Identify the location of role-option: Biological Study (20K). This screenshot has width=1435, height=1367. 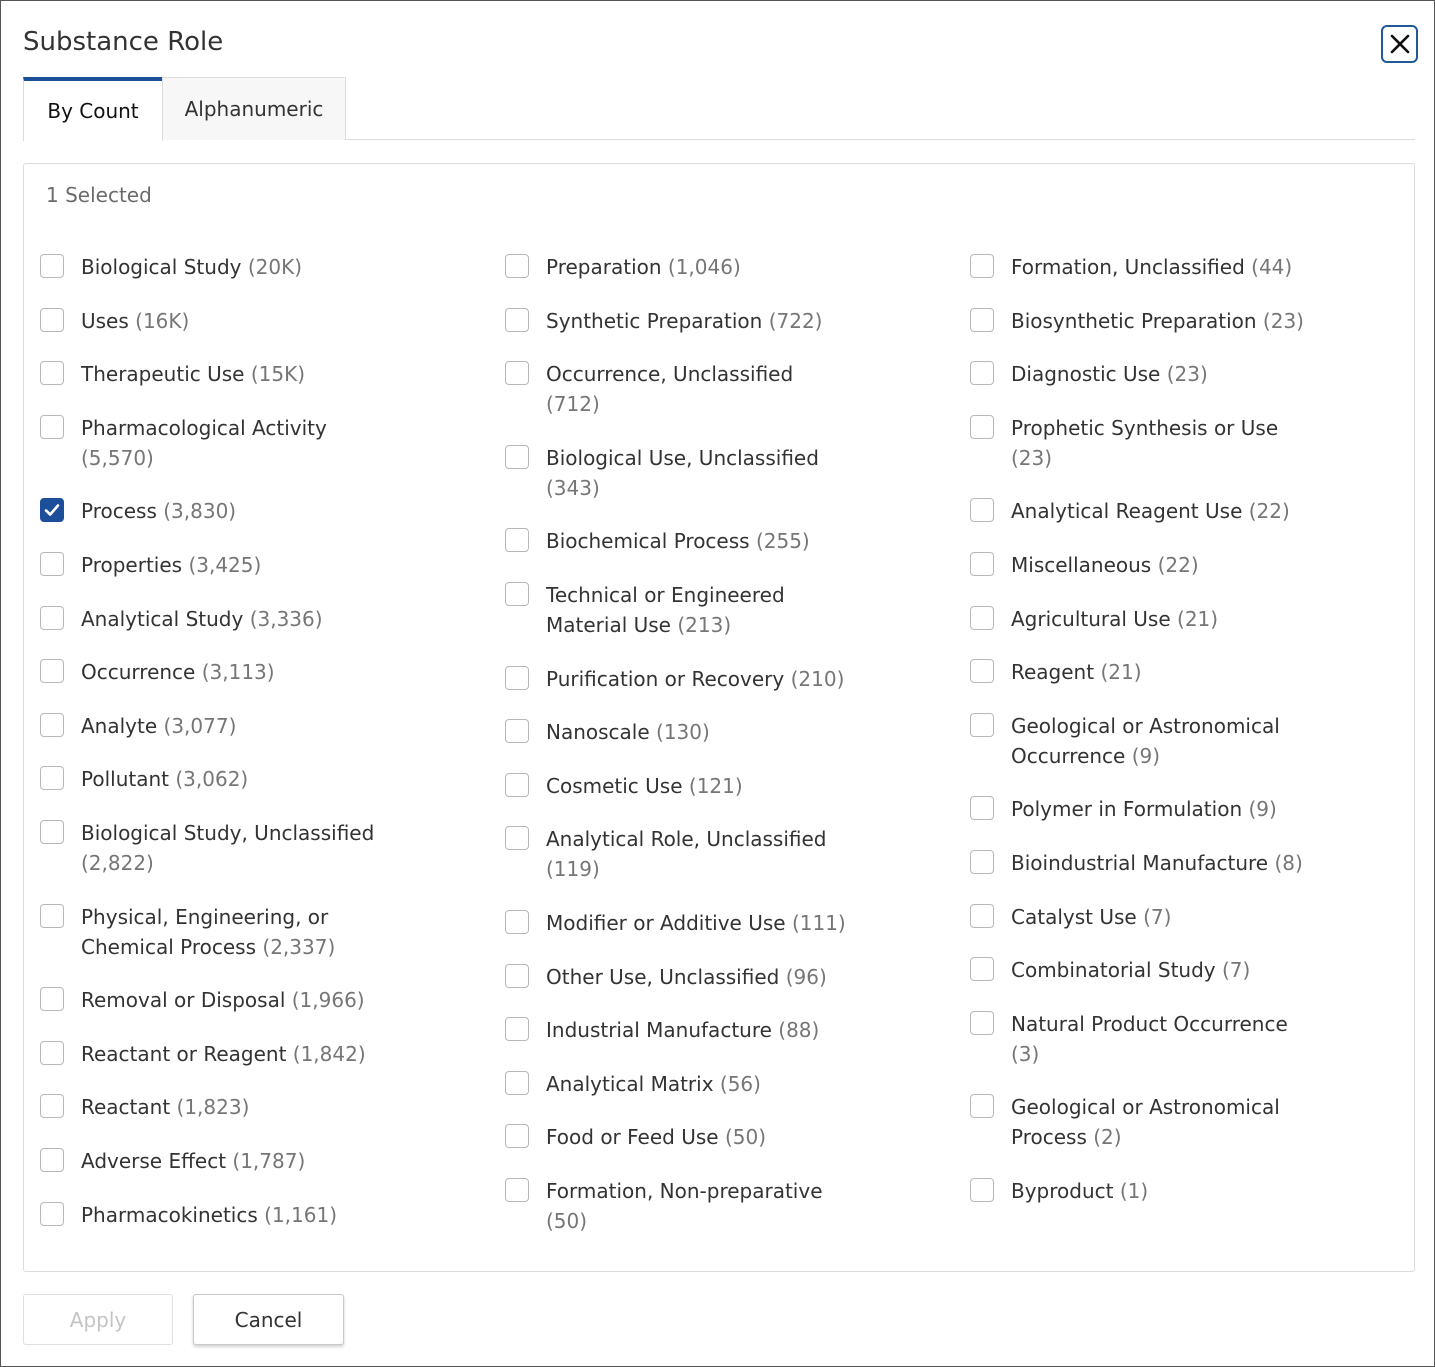
(255, 267).